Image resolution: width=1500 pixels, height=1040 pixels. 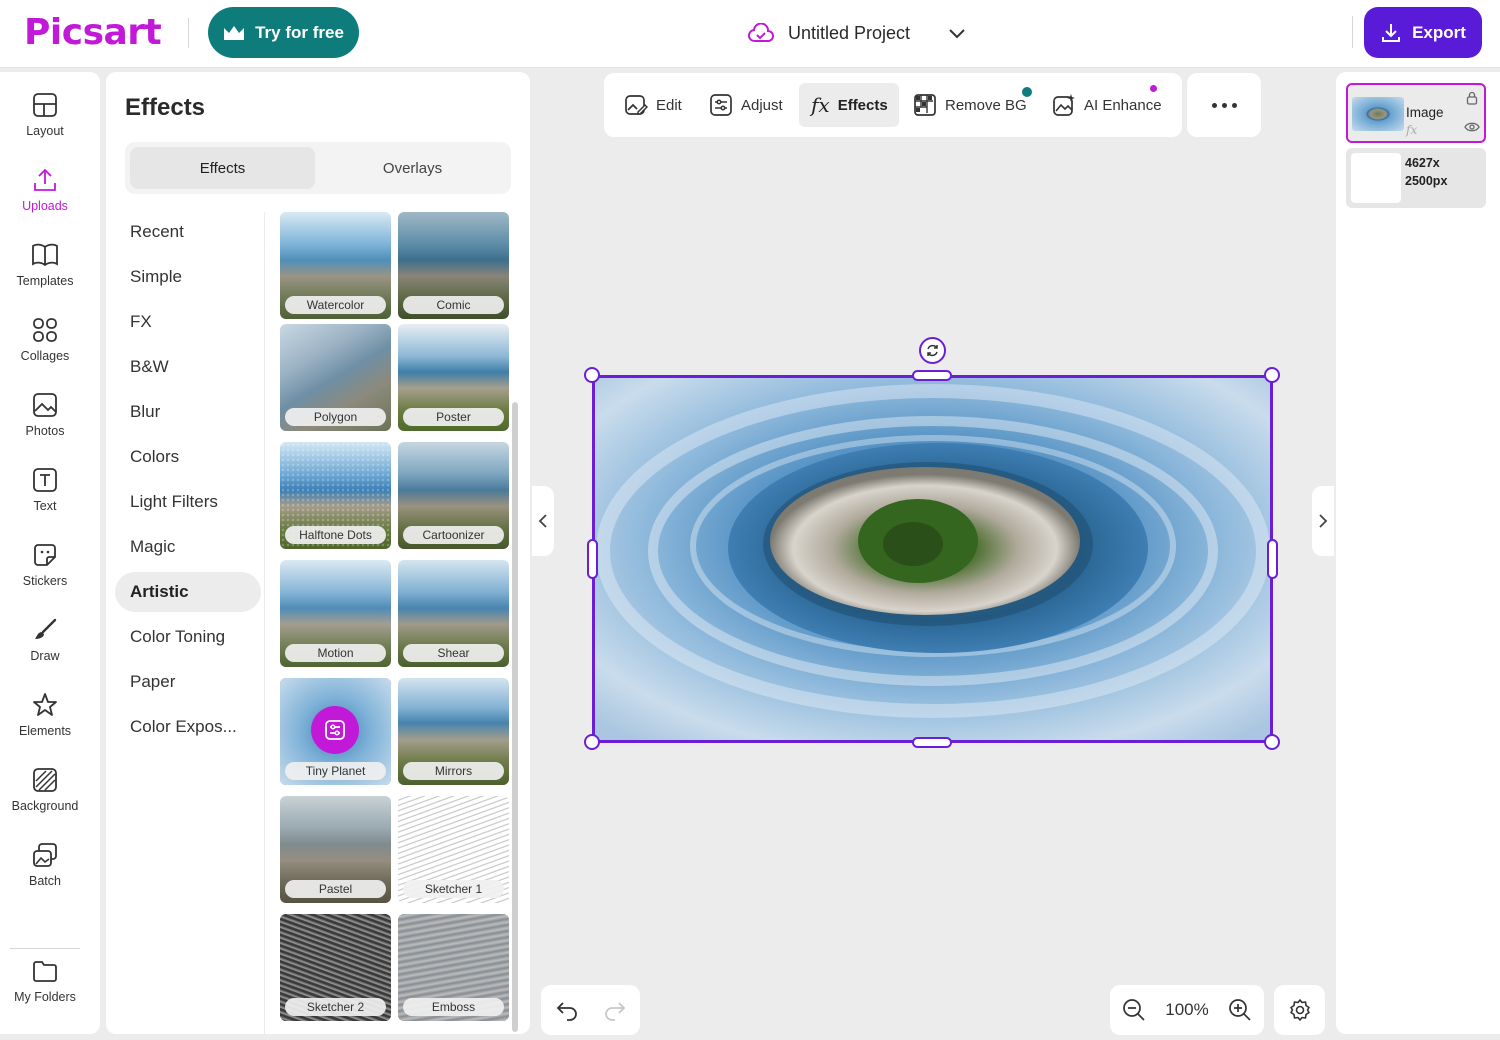 I want to click on resize-handle-top-left, so click(x=592, y=375).